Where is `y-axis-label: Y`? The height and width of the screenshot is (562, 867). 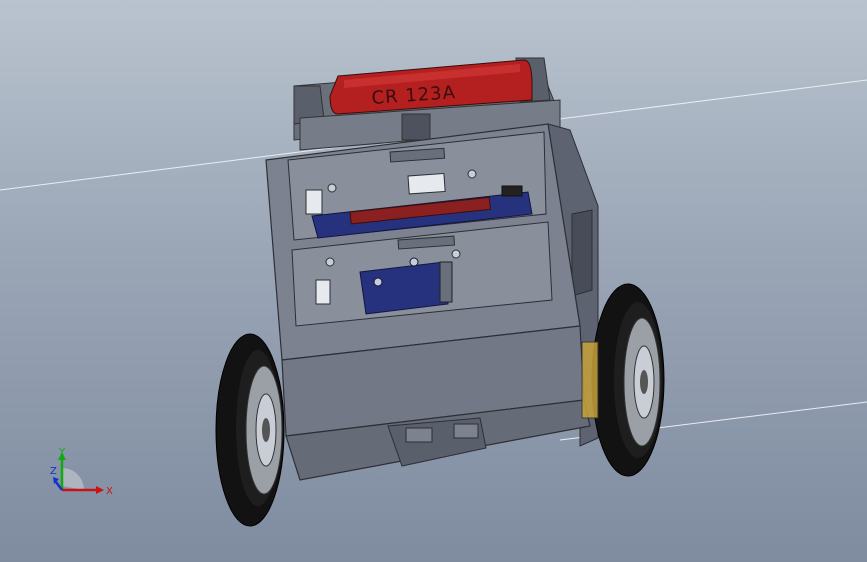 y-axis-label: Y is located at coordinates (62, 452).